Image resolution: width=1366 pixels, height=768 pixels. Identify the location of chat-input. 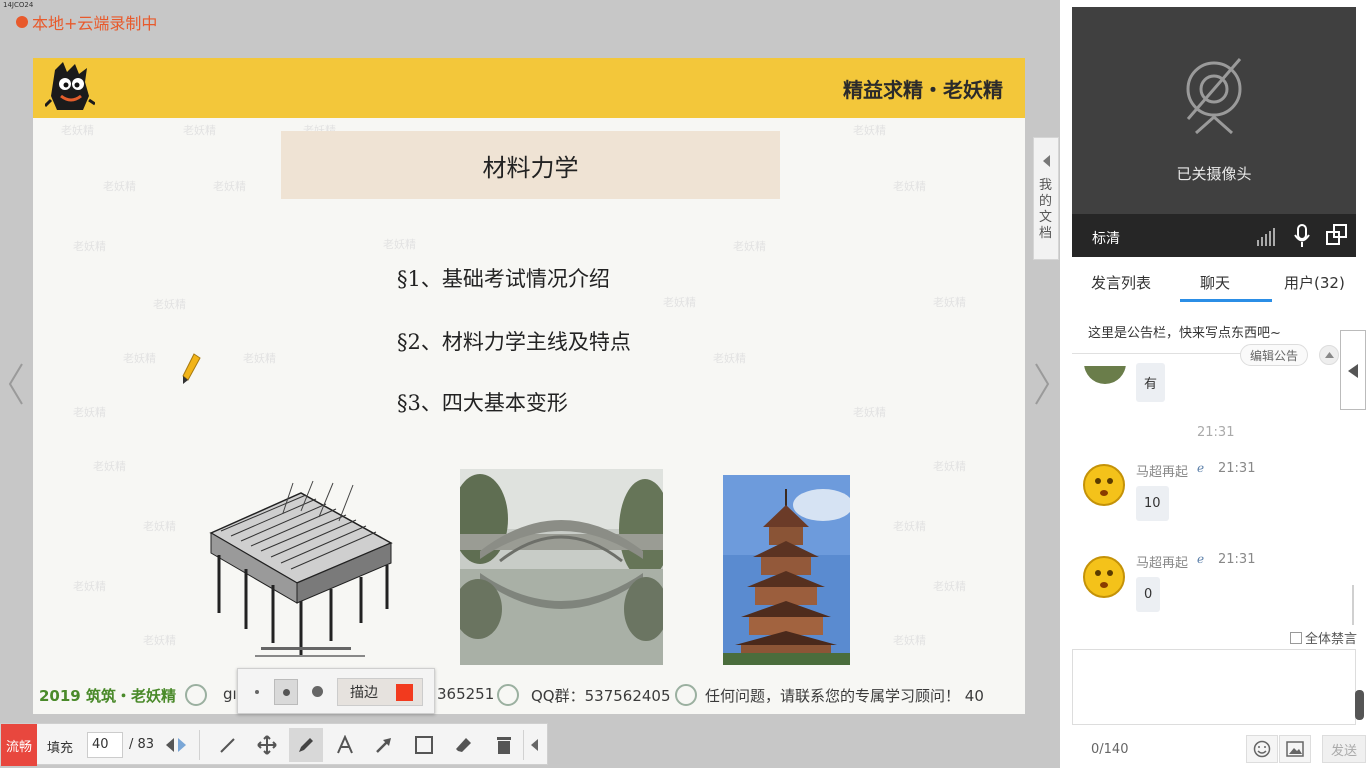
(1214, 687).